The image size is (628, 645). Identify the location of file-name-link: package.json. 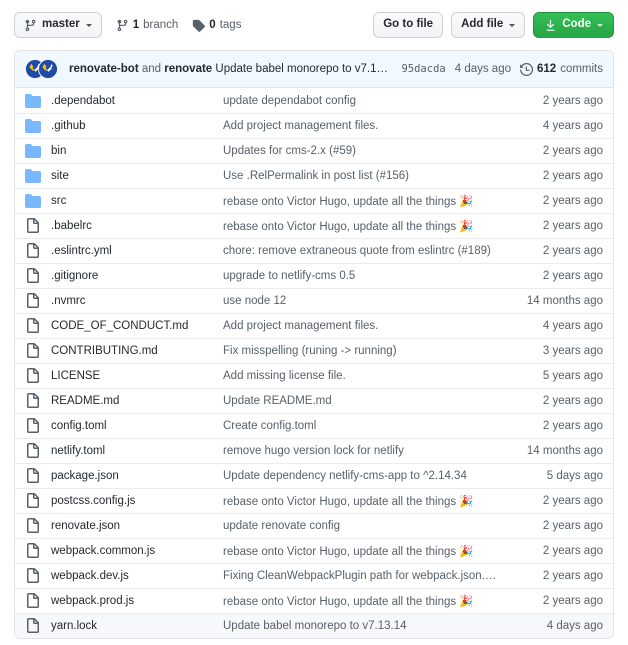
(137, 476).